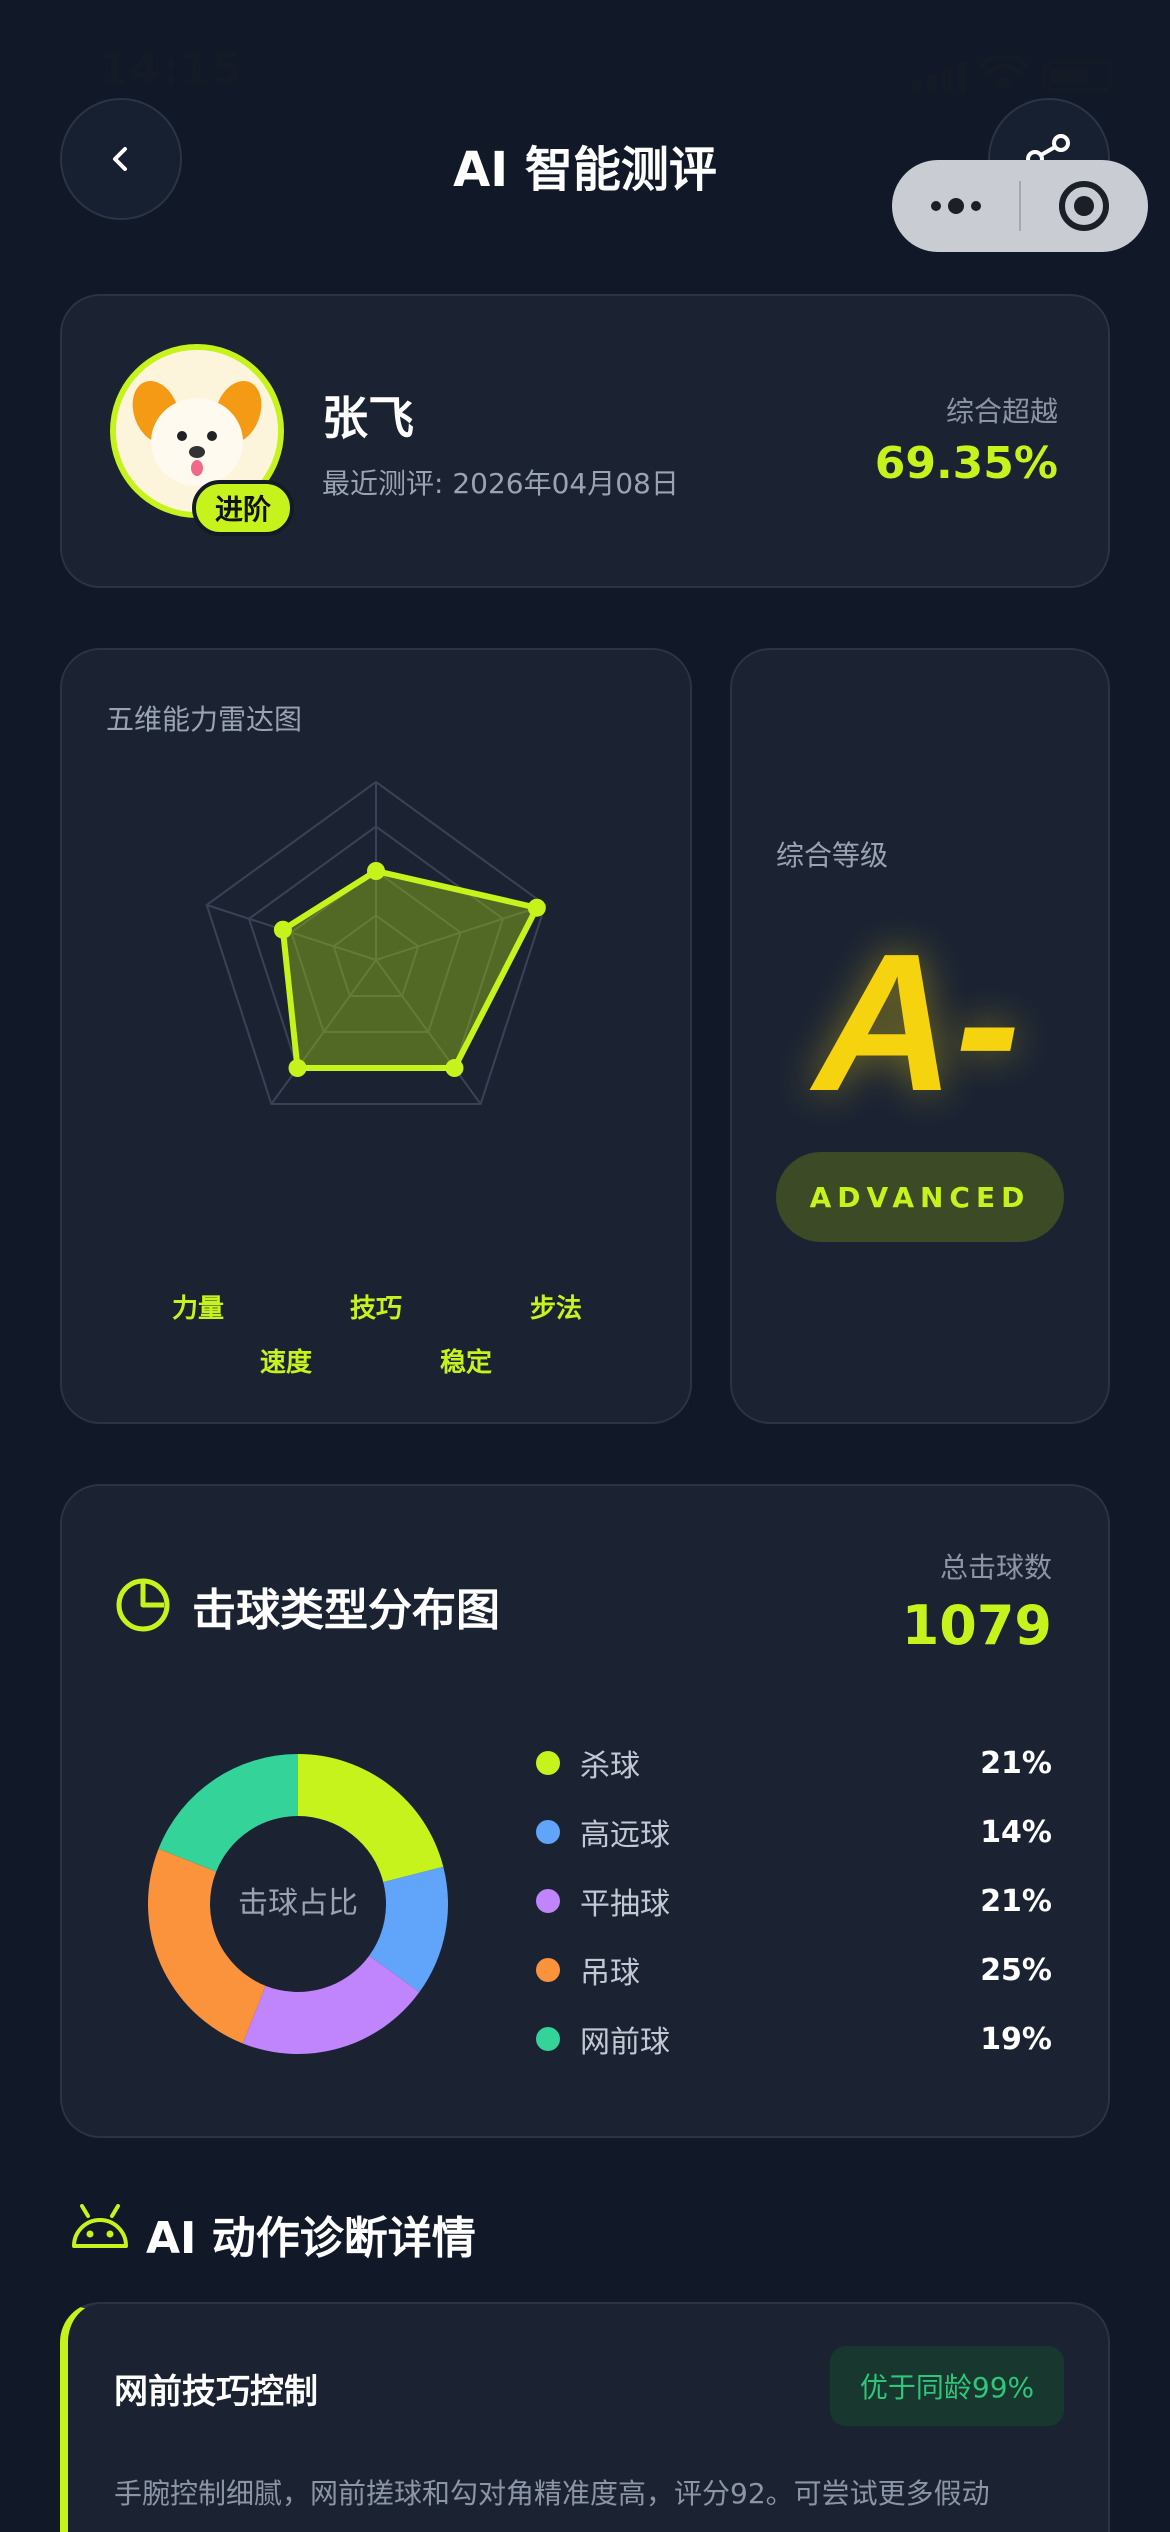  Describe the element at coordinates (794, 2039) in the screenshot. I see `legend-item: 网前球 19%` at that location.